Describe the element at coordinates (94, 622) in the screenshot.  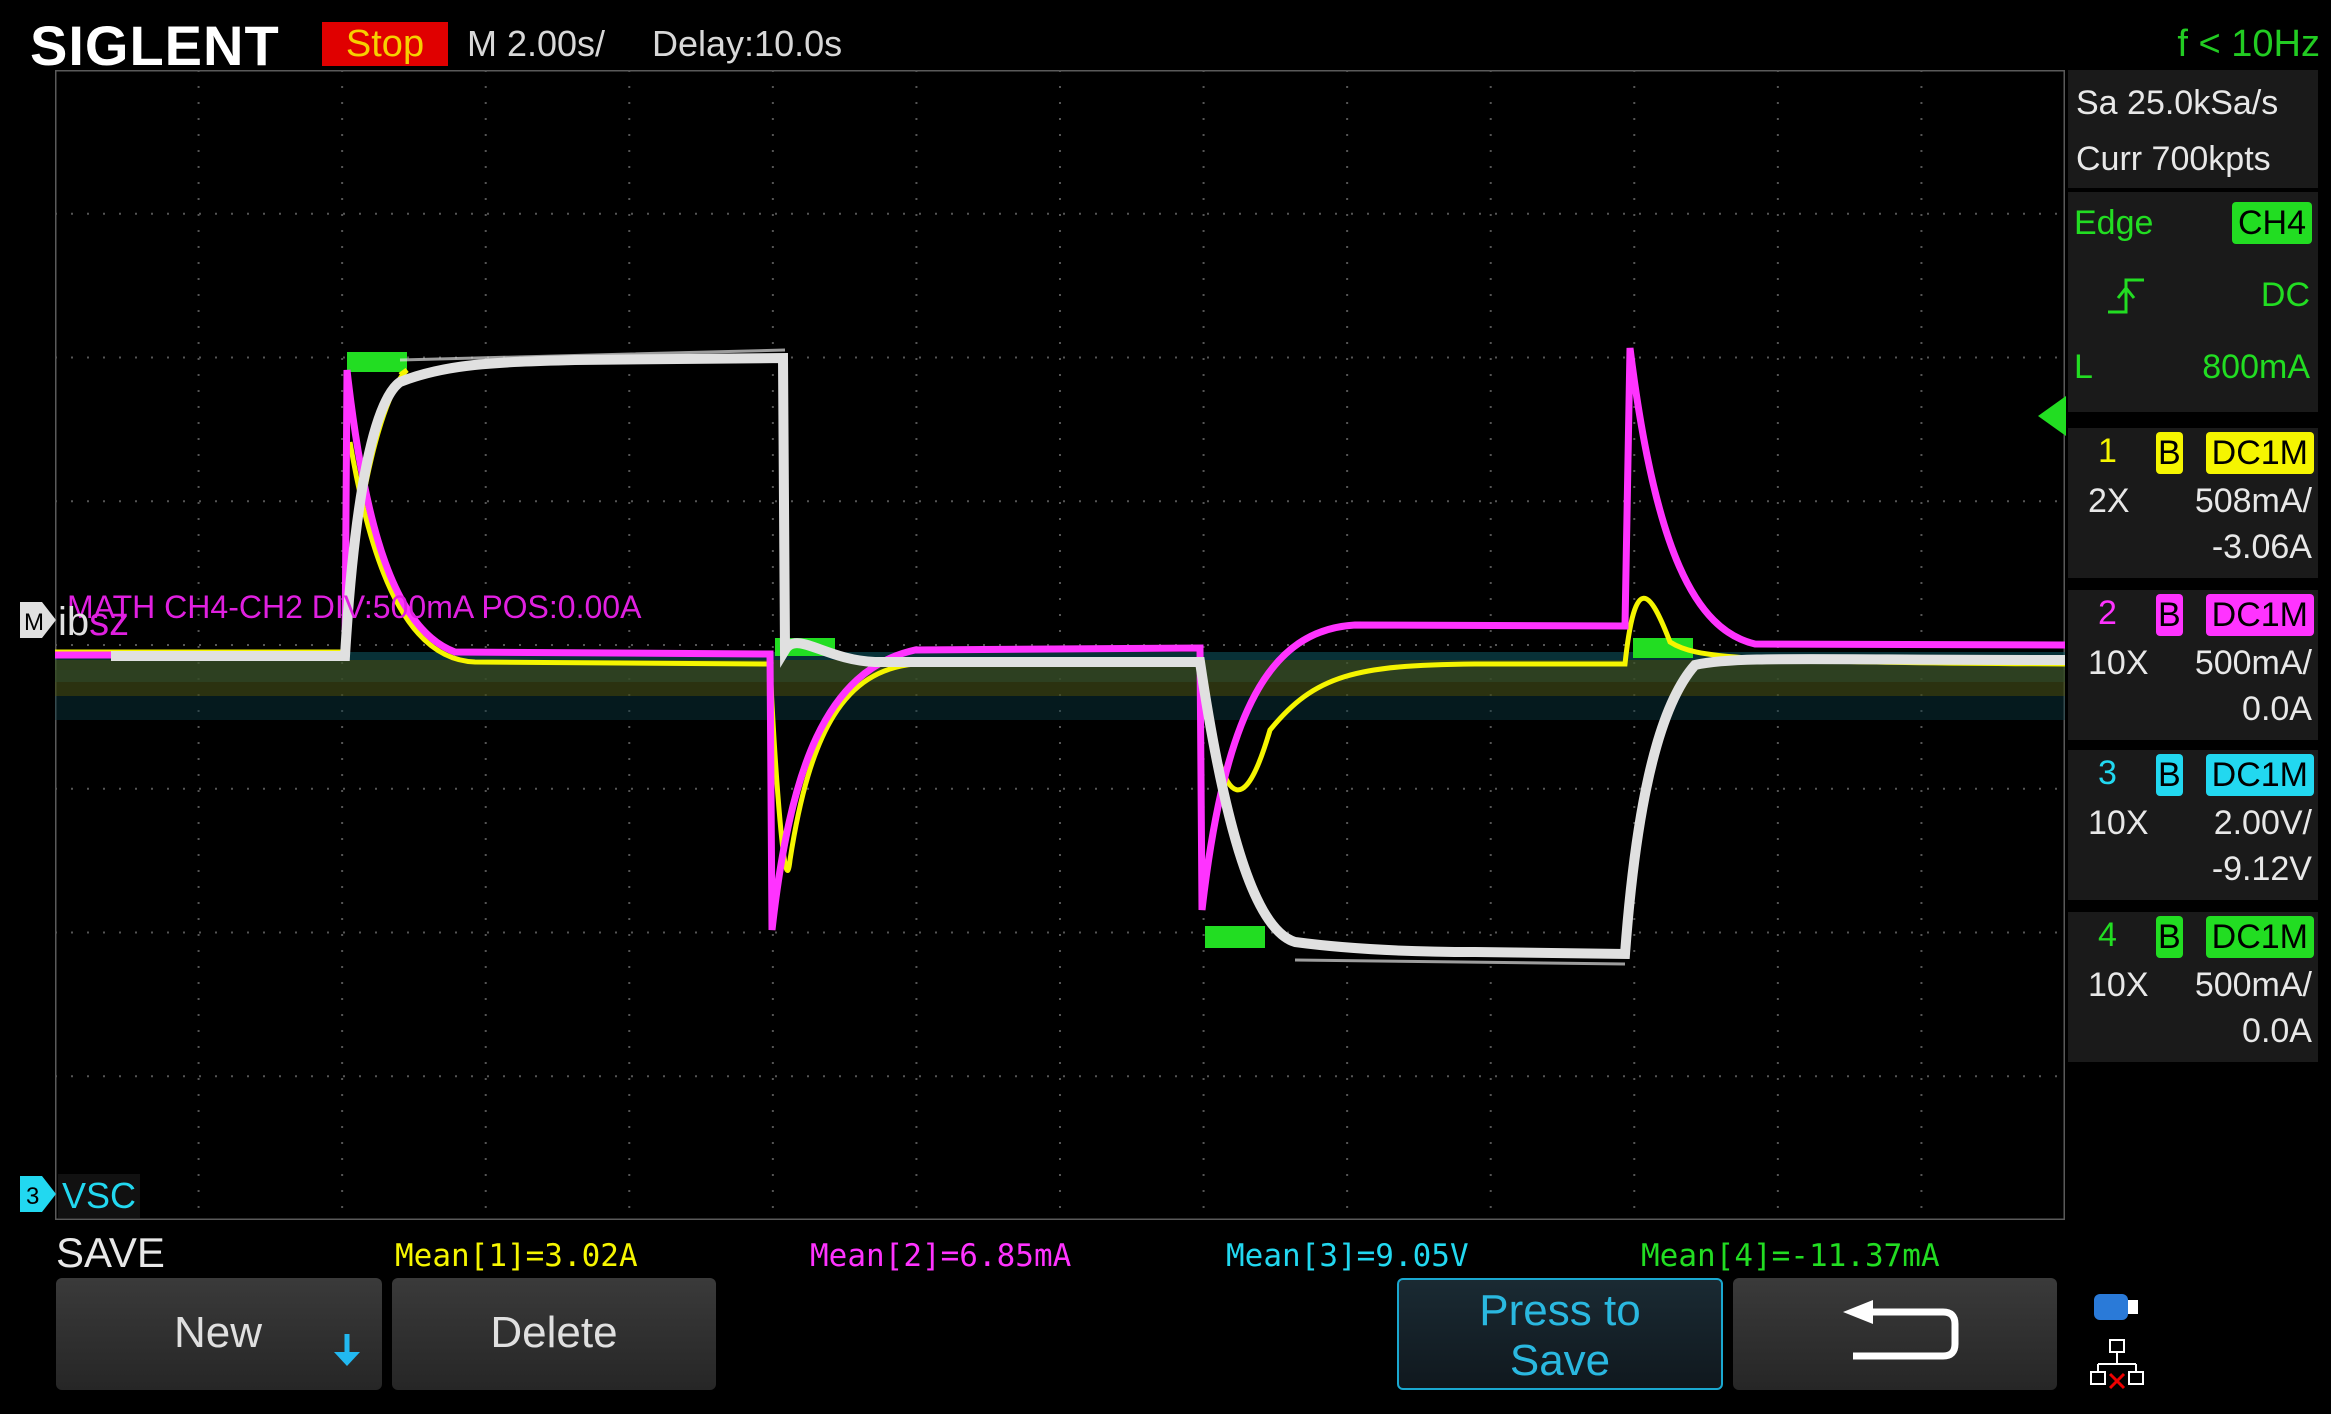
I see `math-label: ibsz` at that location.